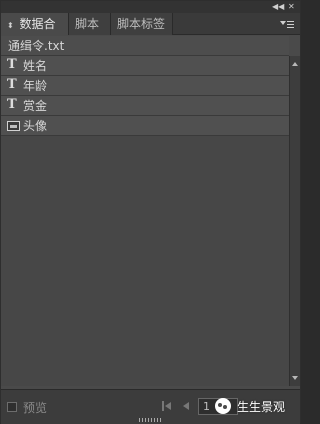 Image resolution: width=320 pixels, height=424 pixels. I want to click on field-label: 年龄, so click(35, 86).